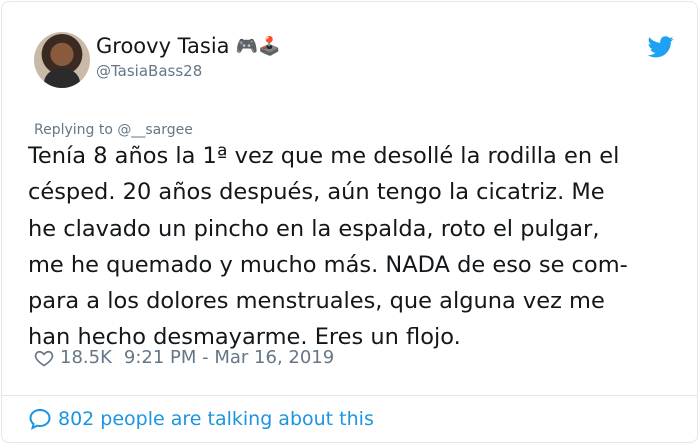  What do you see at coordinates (354, 62) in the screenshot?
I see `tweet-header: Groovy Tasia 🎮🕹️ @TasiaBass28` at bounding box center [354, 62].